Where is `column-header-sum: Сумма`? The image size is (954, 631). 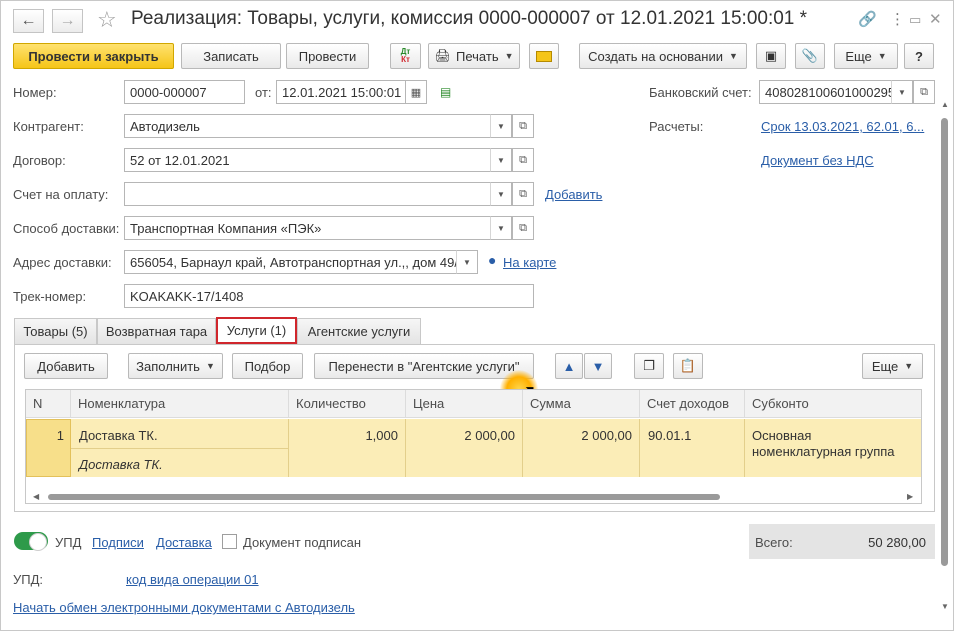 column-header-sum: Сумма is located at coordinates (581, 404).